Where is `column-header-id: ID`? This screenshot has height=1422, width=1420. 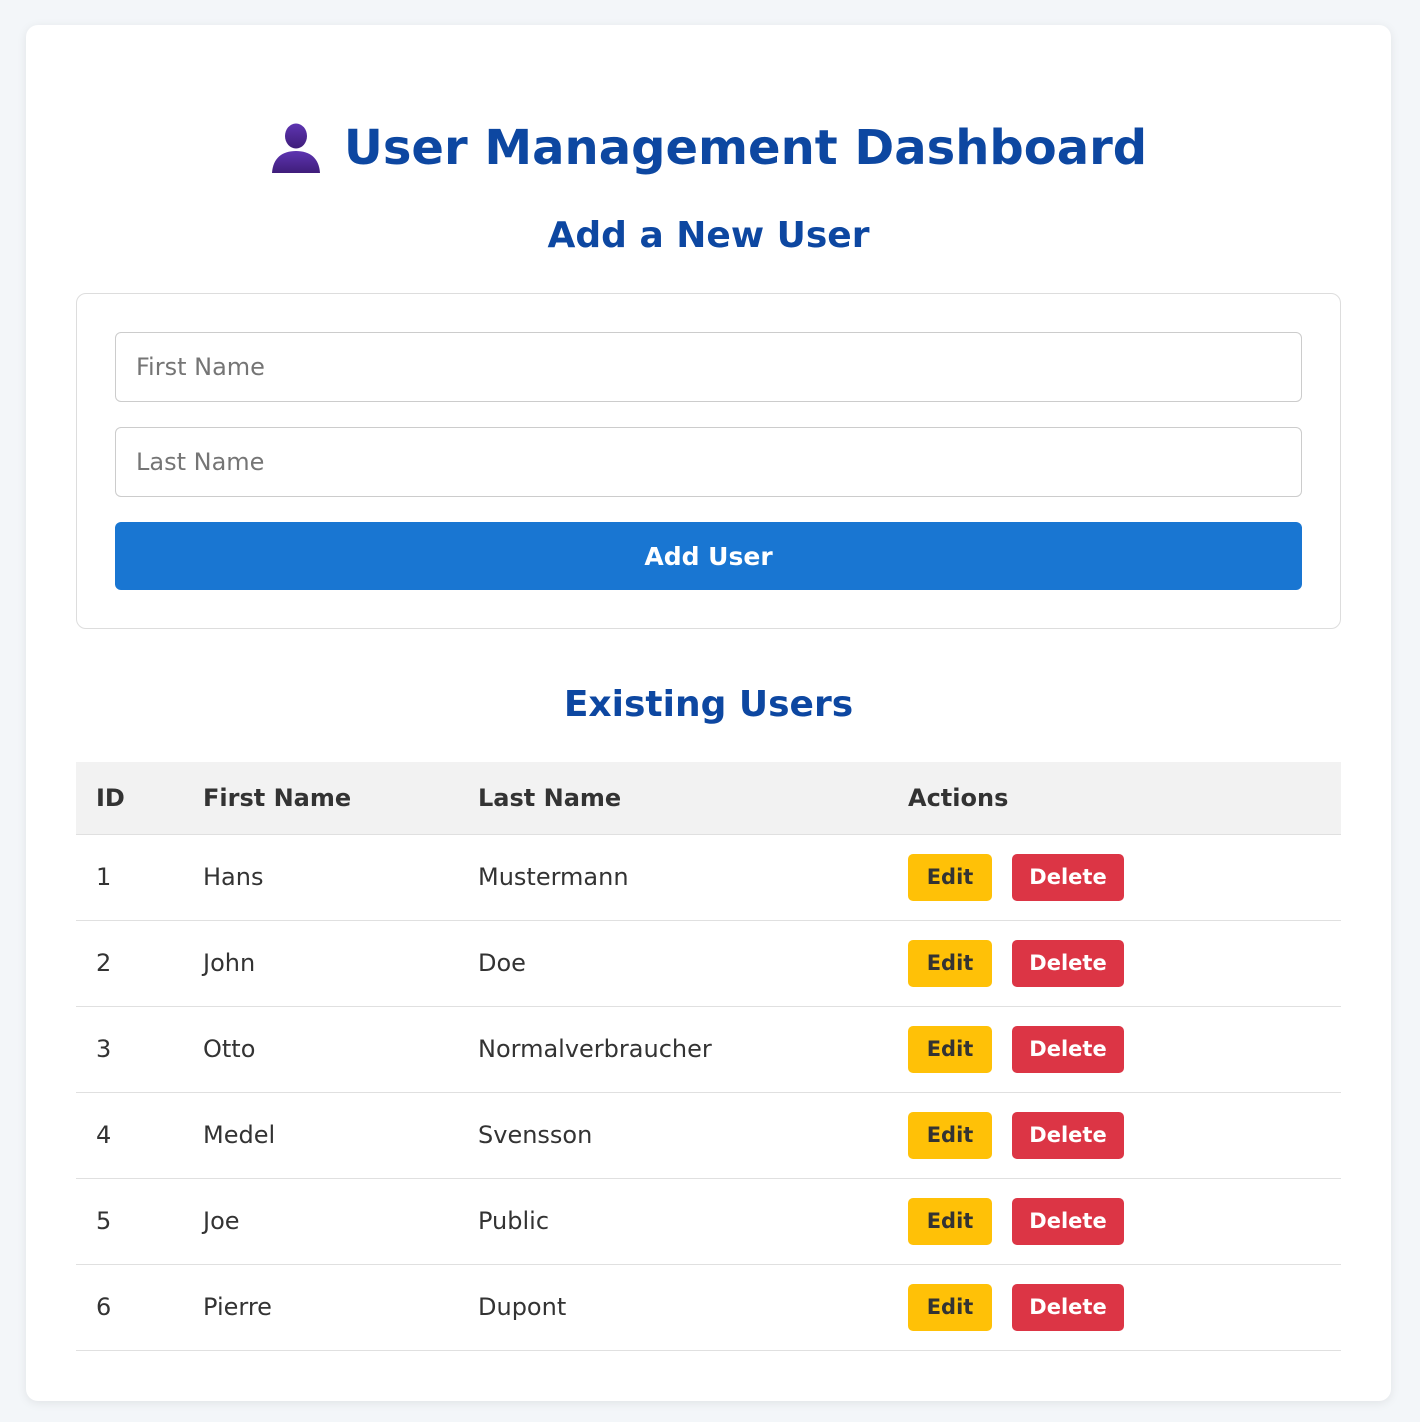 column-header-id: ID is located at coordinates (129, 798).